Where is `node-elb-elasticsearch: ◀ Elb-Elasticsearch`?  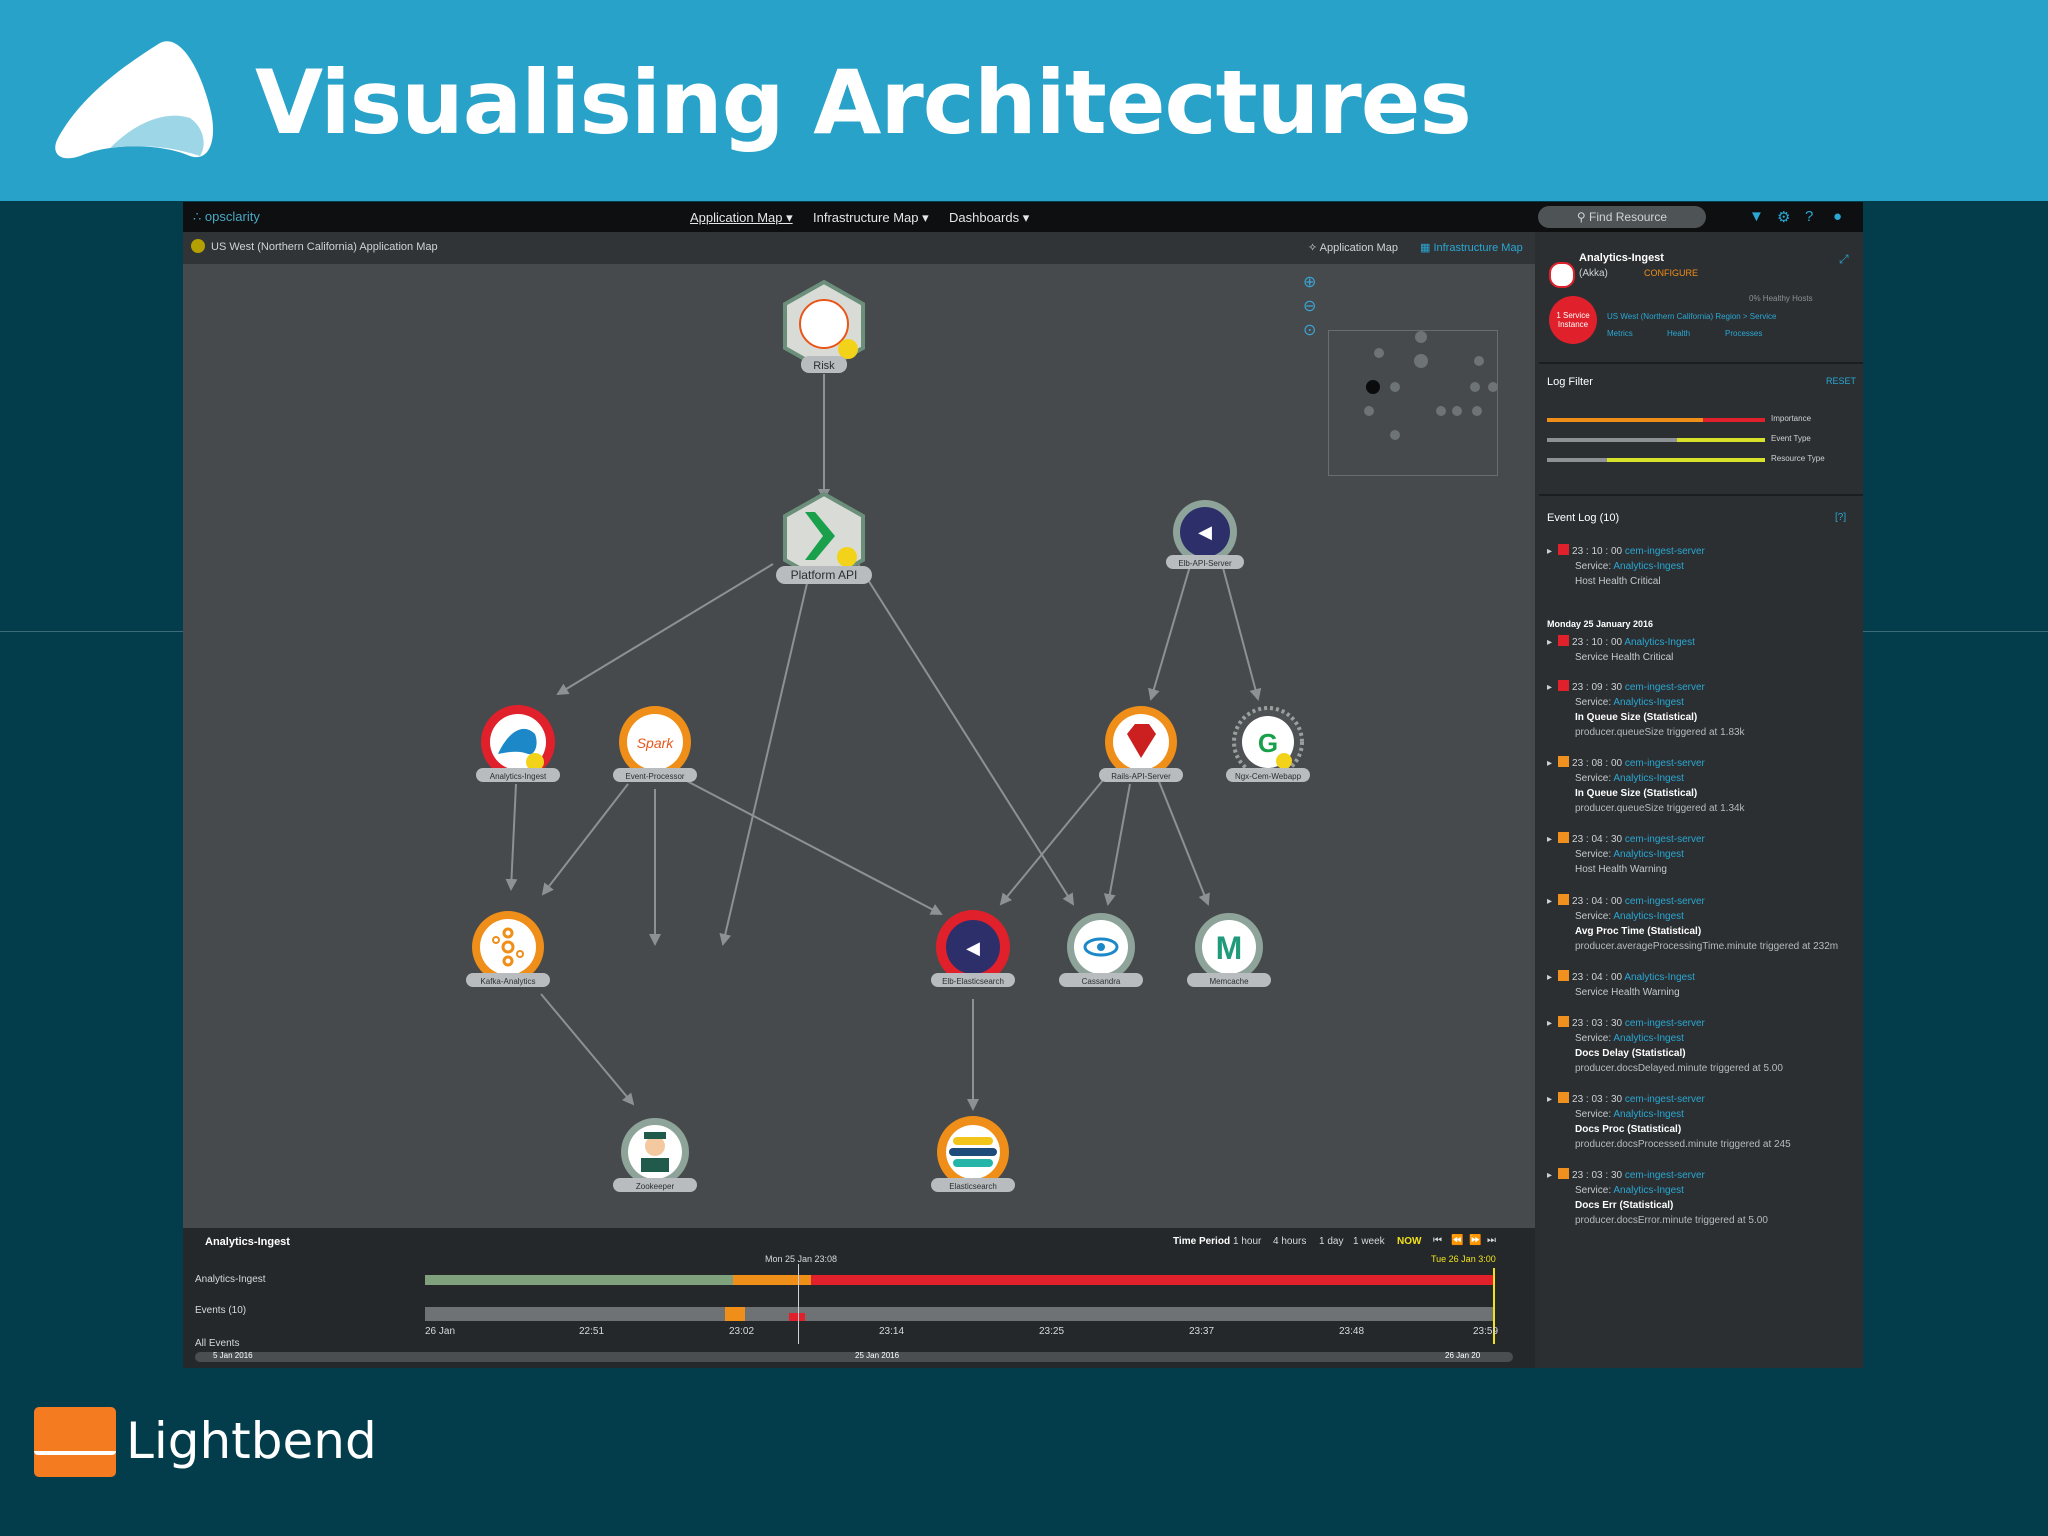 node-elb-elasticsearch: ◀ Elb-Elasticsearch is located at coordinates (973, 948).